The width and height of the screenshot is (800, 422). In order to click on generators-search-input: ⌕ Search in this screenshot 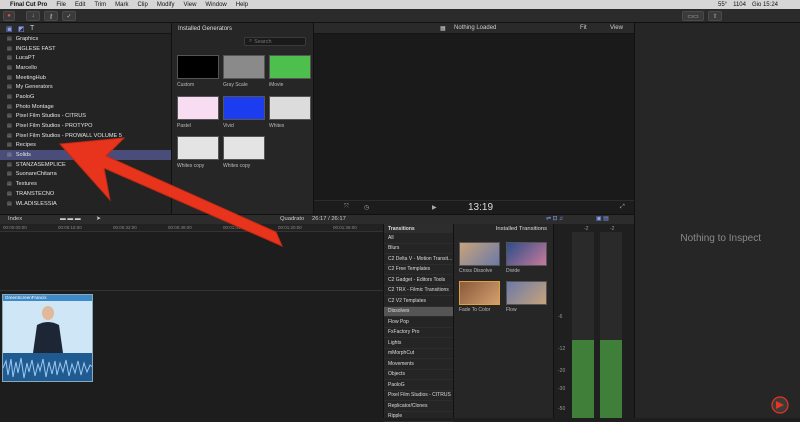, I will do `click(275, 41)`.